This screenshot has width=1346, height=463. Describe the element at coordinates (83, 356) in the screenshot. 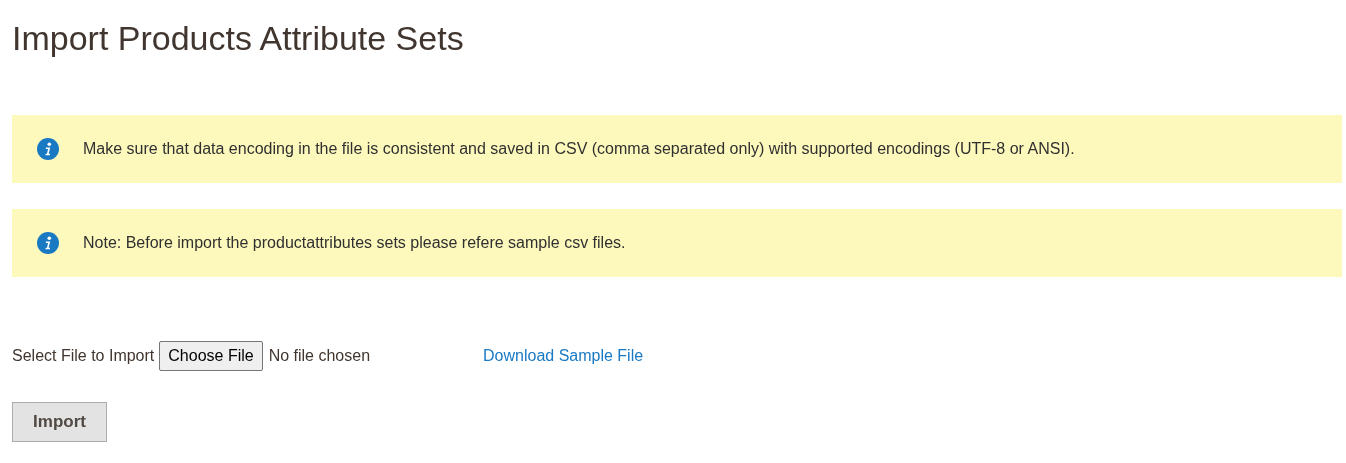

I see `field-label: Select File to Import` at that location.